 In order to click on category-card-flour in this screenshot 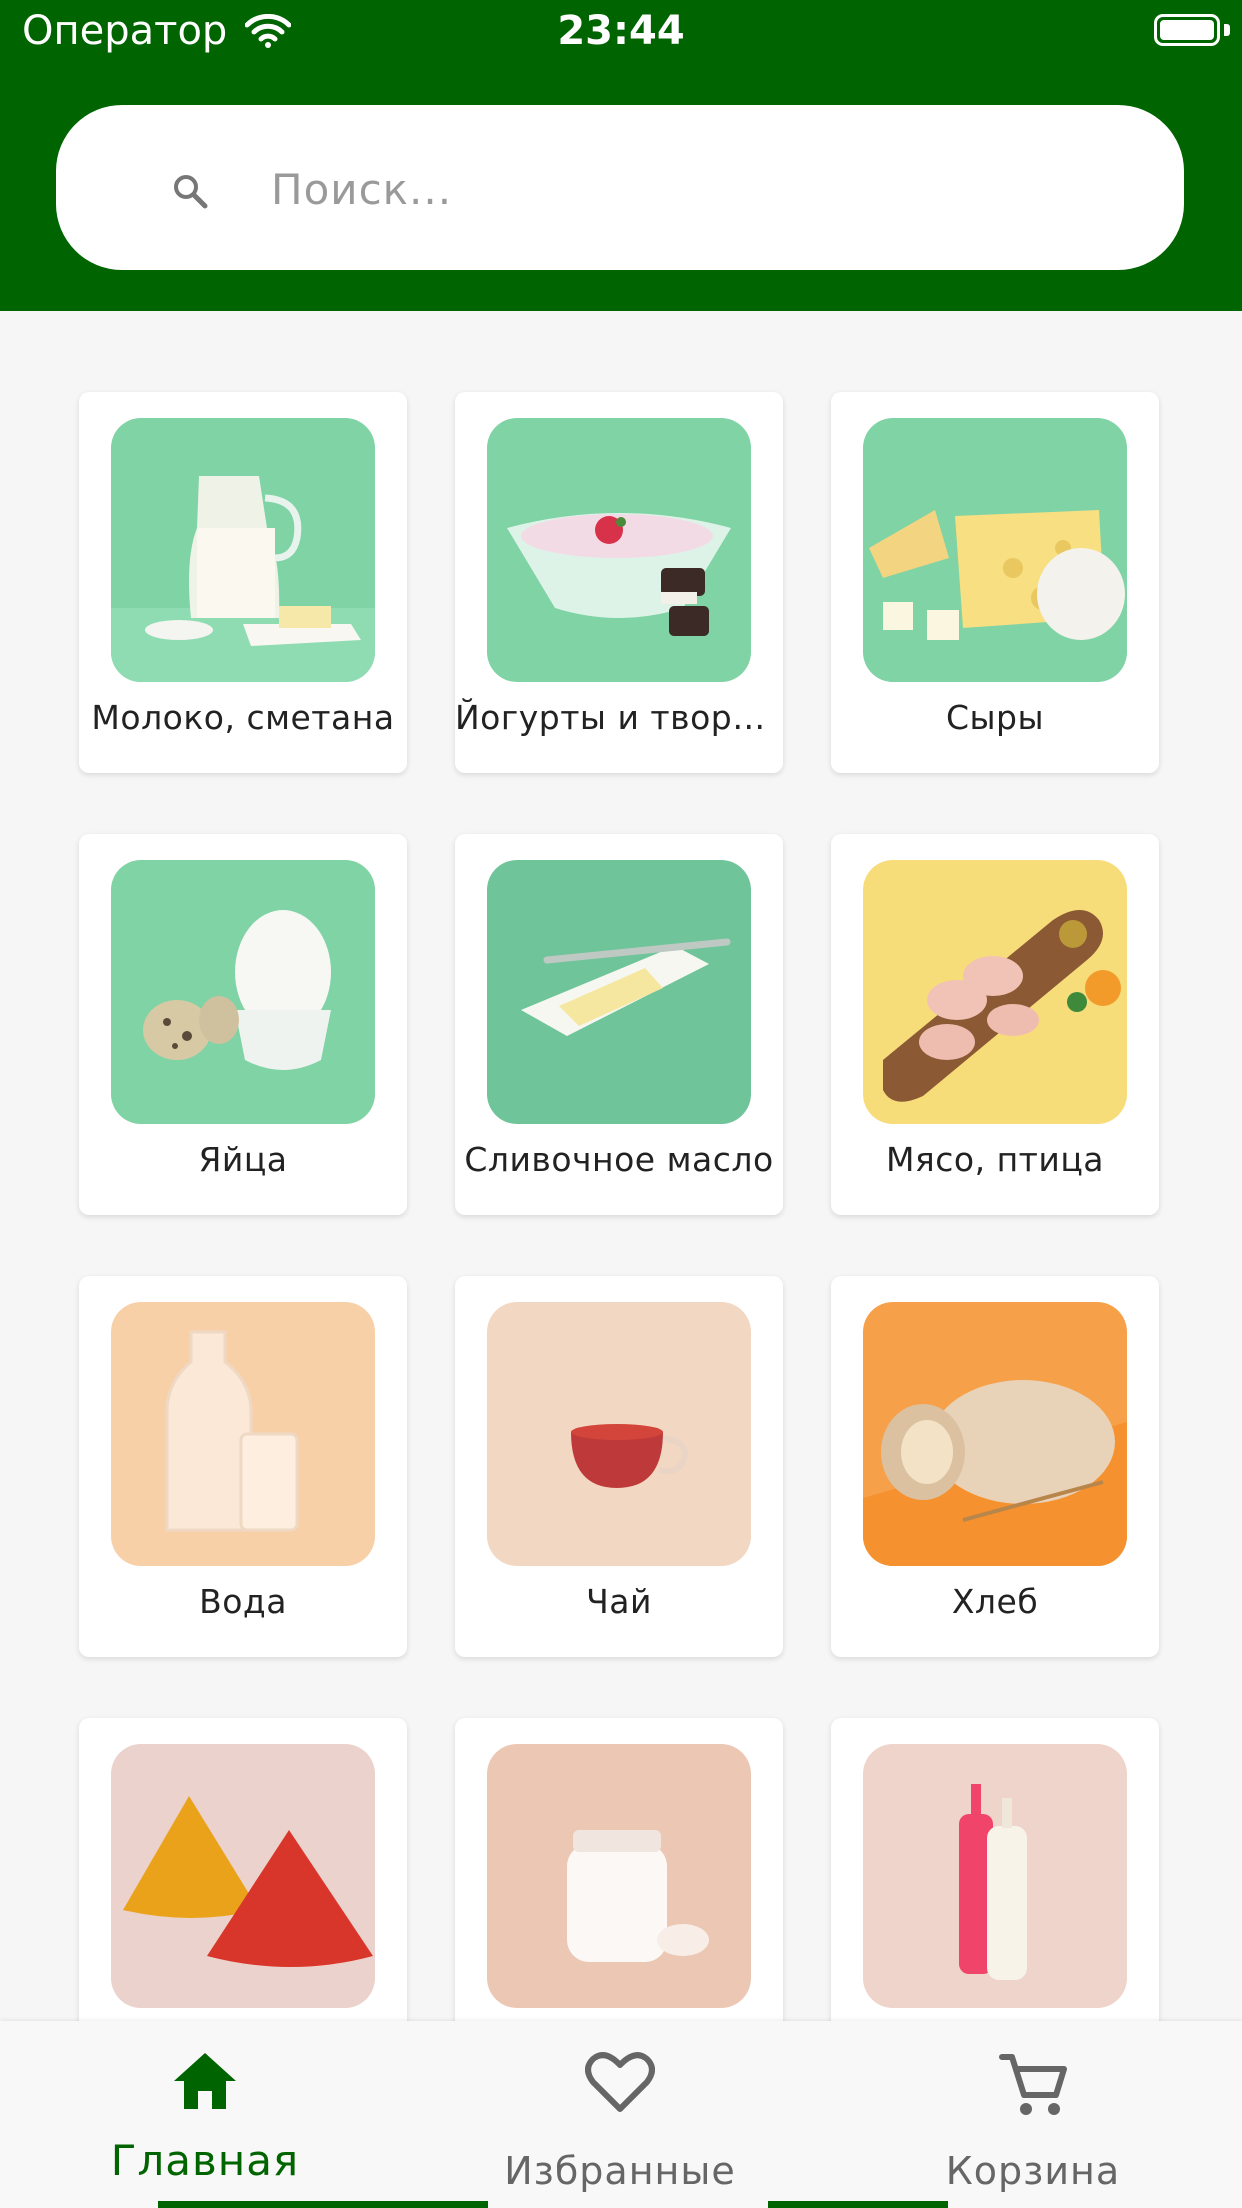, I will do `click(619, 1869)`.